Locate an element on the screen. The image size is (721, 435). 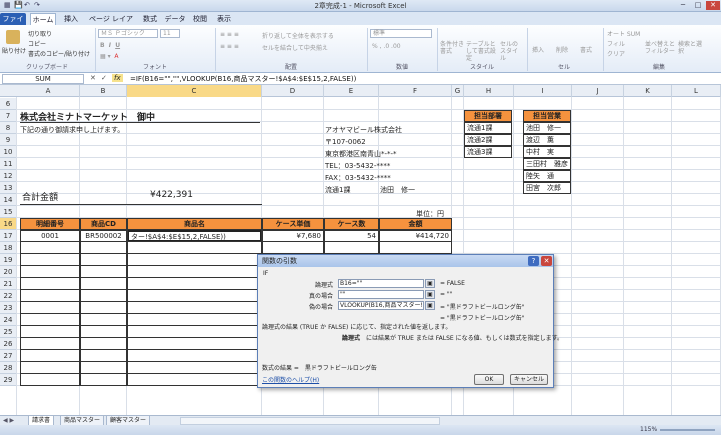
tab-data: データ is located at coordinates (175, 19).